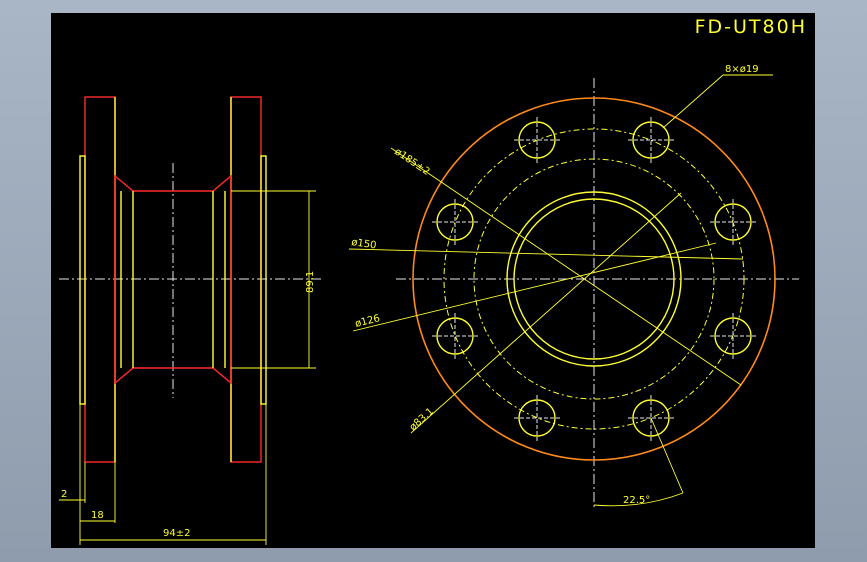 The width and height of the screenshot is (867, 562). Describe the element at coordinates (636, 500) in the screenshot. I see `label-angle: 22.5°` at that location.